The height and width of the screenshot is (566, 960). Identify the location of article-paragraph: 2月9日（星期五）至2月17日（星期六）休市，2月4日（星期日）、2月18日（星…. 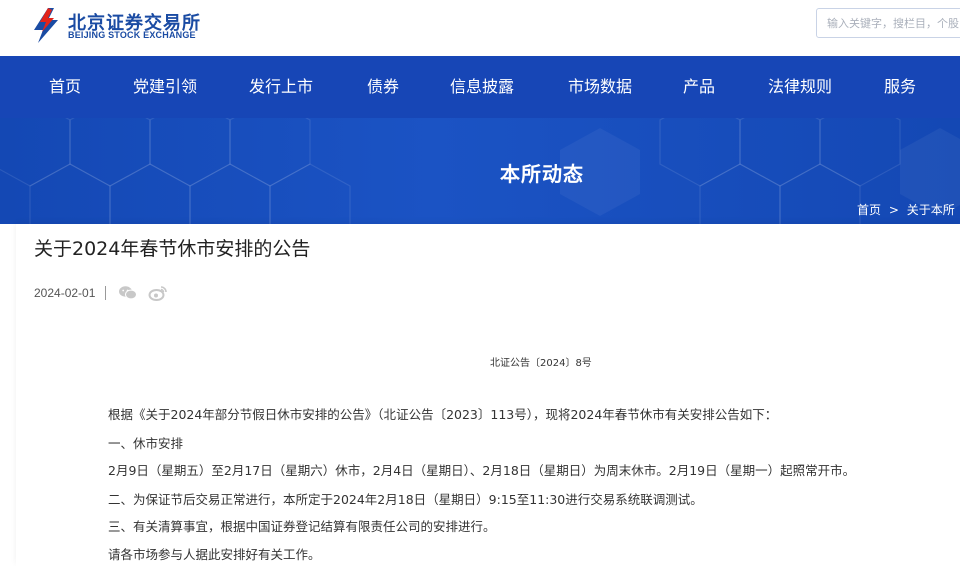
(482, 470).